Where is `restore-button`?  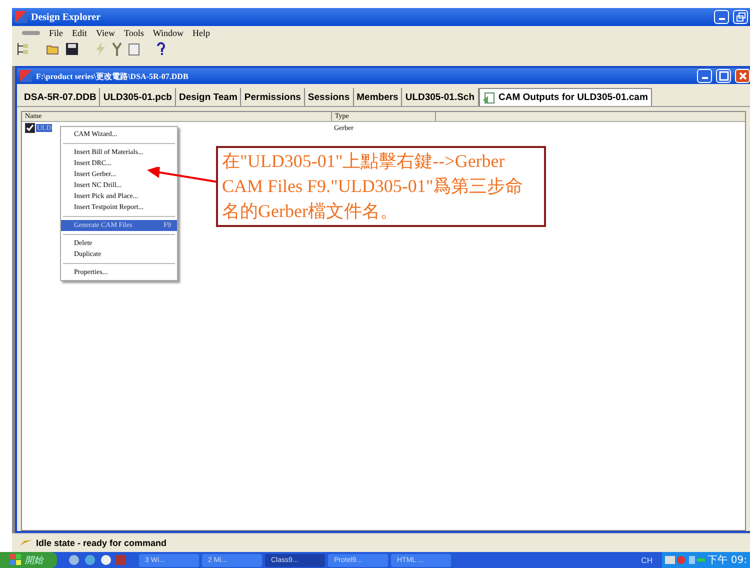 restore-button is located at coordinates (740, 17).